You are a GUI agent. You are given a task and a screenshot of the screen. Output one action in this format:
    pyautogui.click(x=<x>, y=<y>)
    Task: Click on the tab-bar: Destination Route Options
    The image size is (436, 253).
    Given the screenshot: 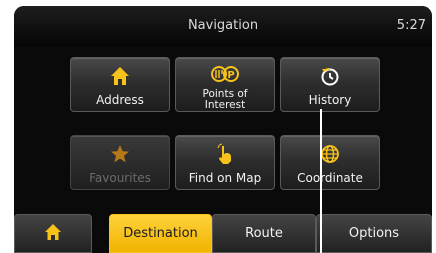 What is the action you would take?
    pyautogui.click(x=223, y=233)
    